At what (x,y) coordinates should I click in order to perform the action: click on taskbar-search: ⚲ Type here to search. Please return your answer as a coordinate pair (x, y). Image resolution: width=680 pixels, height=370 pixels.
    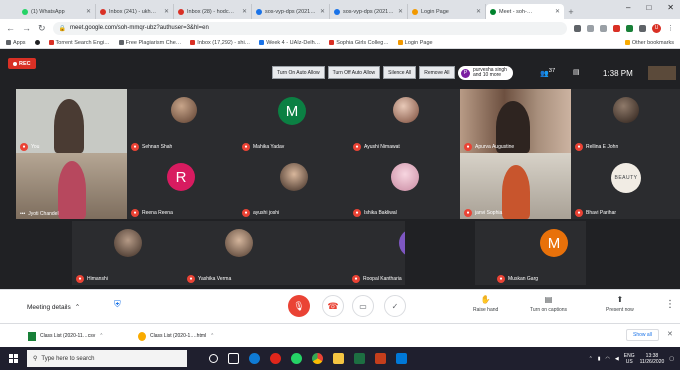
    Looking at the image, I should click on (107, 358).